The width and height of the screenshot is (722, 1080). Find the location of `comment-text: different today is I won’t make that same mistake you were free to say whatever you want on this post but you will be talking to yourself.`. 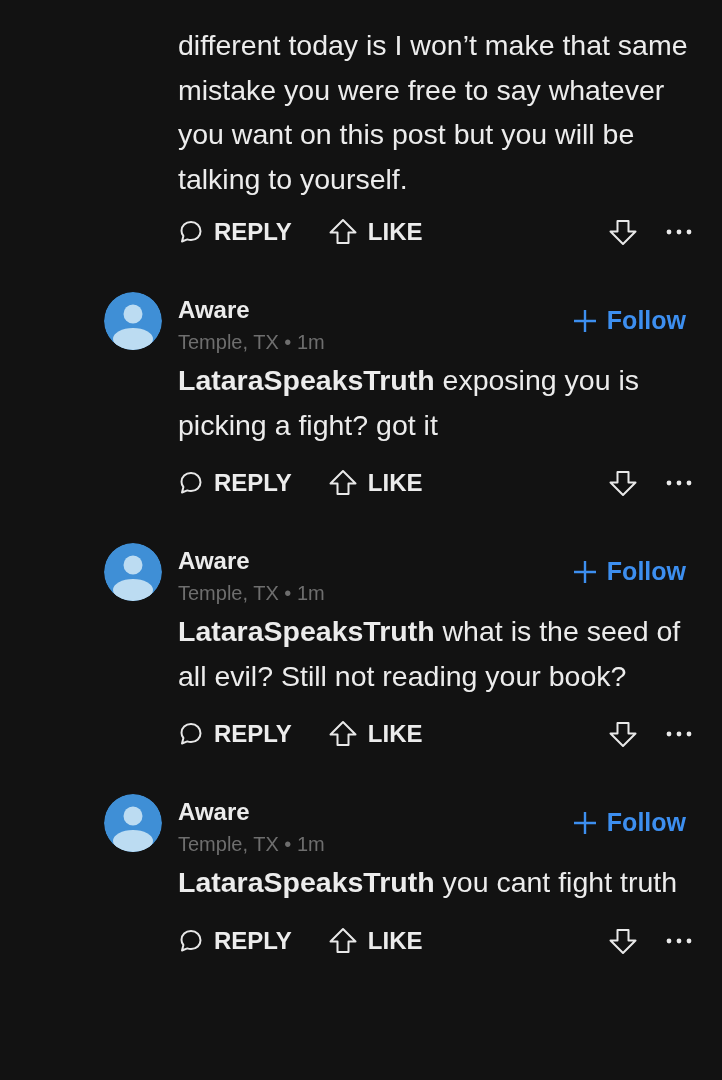

comment-text: different today is I won’t make that same mistake you were free to say whatever you want on this post but you will be talking to yourself. is located at coordinates (433, 112).